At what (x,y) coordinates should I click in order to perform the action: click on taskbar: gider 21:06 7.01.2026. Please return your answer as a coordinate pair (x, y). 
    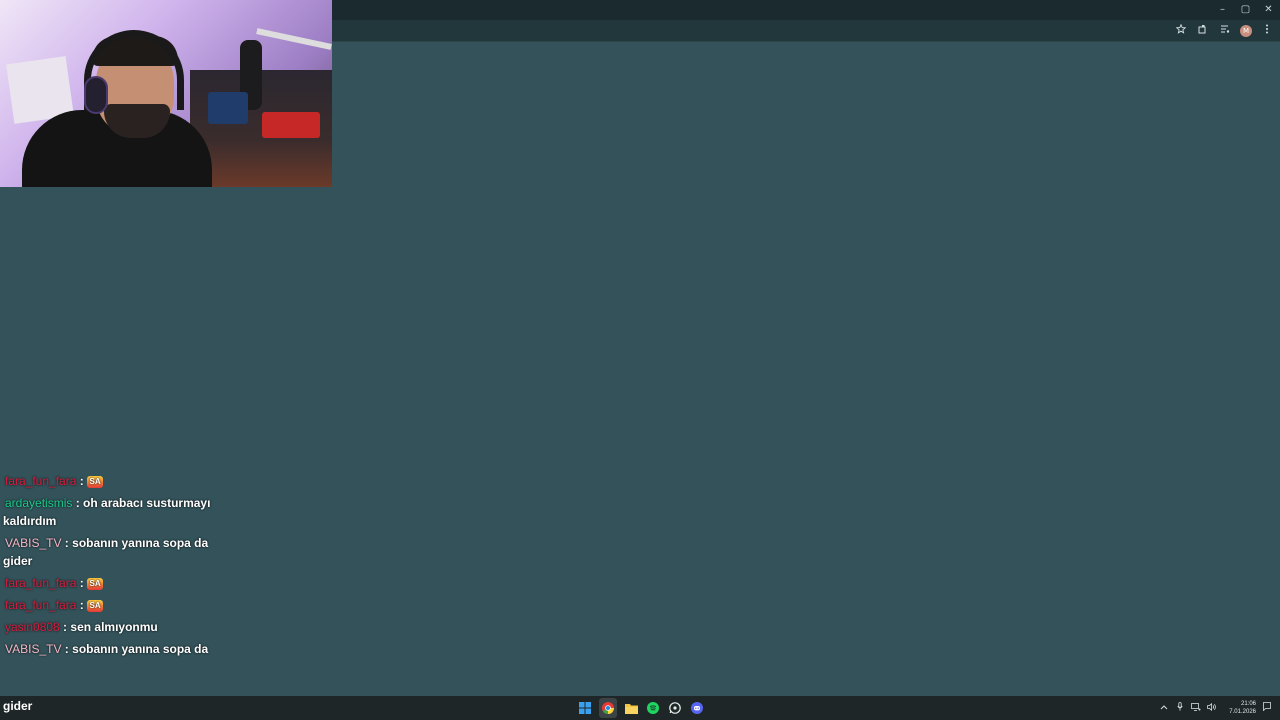
    Looking at the image, I should click on (640, 708).